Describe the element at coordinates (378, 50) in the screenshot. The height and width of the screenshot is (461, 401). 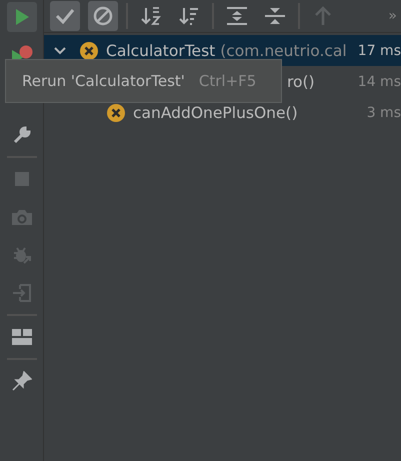
I see `duration: 17 ms` at that location.